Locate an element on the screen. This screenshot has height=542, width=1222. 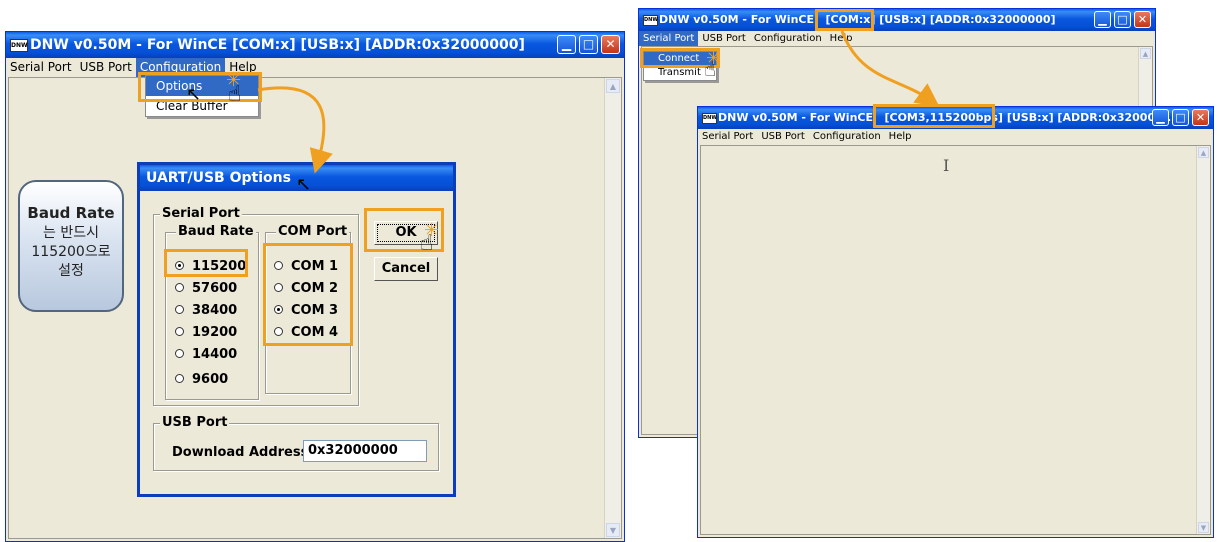
annotation-arrows is located at coordinates (598, 102).